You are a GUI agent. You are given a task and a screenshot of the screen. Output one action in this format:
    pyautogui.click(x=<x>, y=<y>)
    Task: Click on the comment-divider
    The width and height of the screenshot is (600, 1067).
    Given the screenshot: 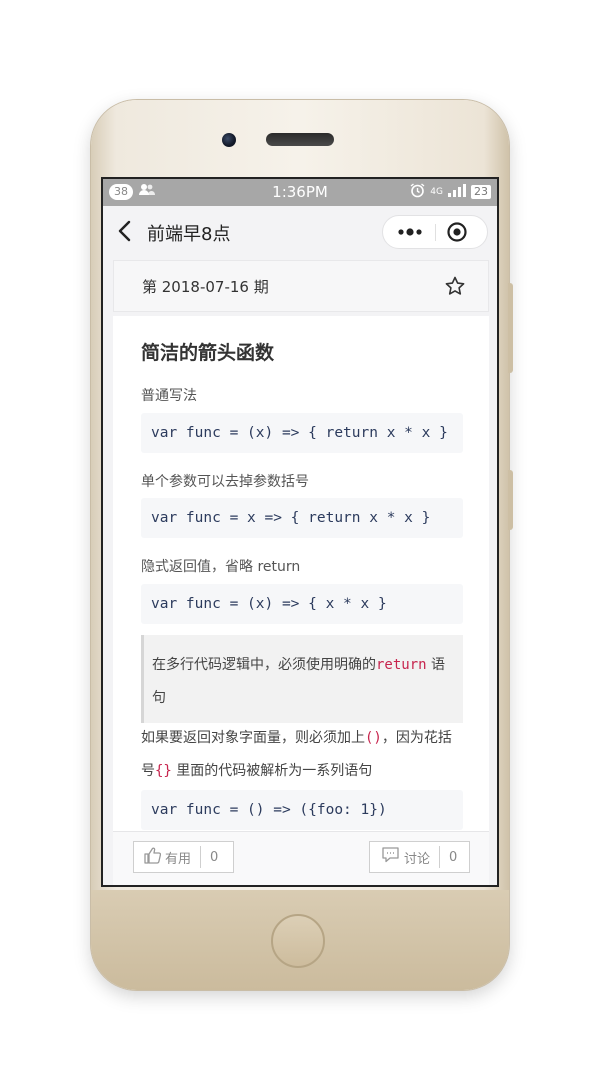 What is the action you would take?
    pyautogui.click(x=440, y=857)
    